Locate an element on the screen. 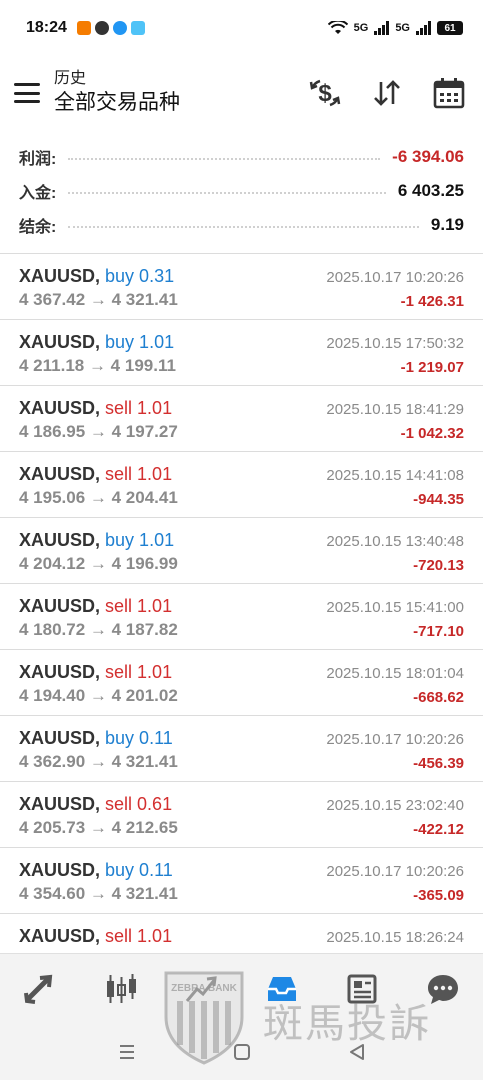  trade-side-volume: buy 0.11 is located at coordinates (139, 870).